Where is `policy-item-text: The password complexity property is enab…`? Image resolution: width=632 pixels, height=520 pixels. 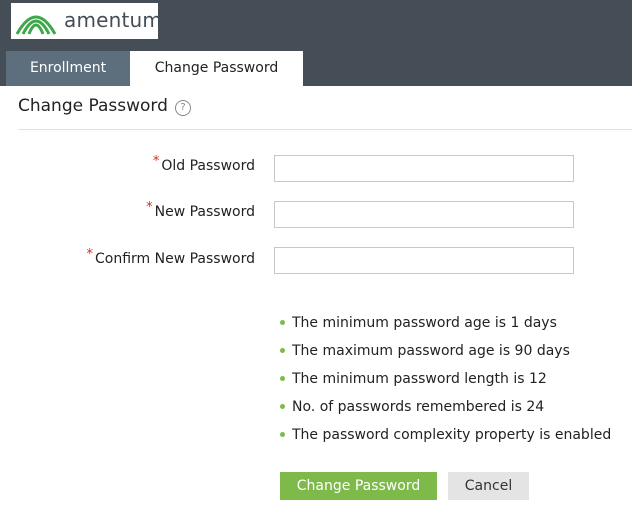
policy-item-text: The password complexity property is enab… is located at coordinates (452, 435).